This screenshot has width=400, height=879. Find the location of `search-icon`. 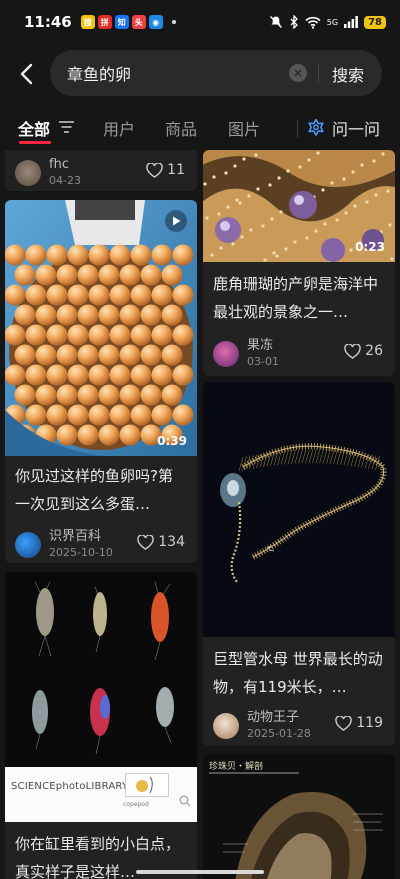

search-icon is located at coordinates (185, 801).